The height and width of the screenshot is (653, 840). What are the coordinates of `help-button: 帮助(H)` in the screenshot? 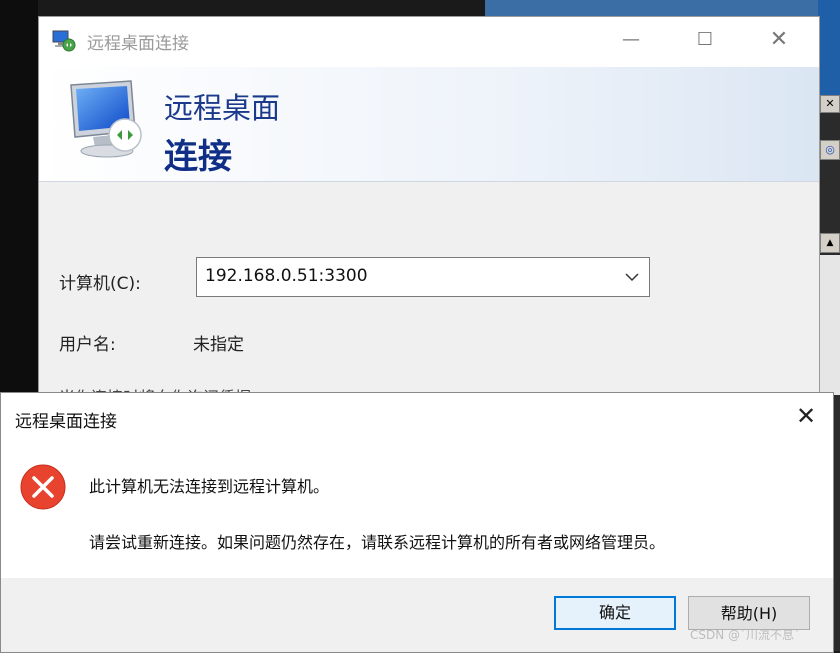 It's located at (749, 613).